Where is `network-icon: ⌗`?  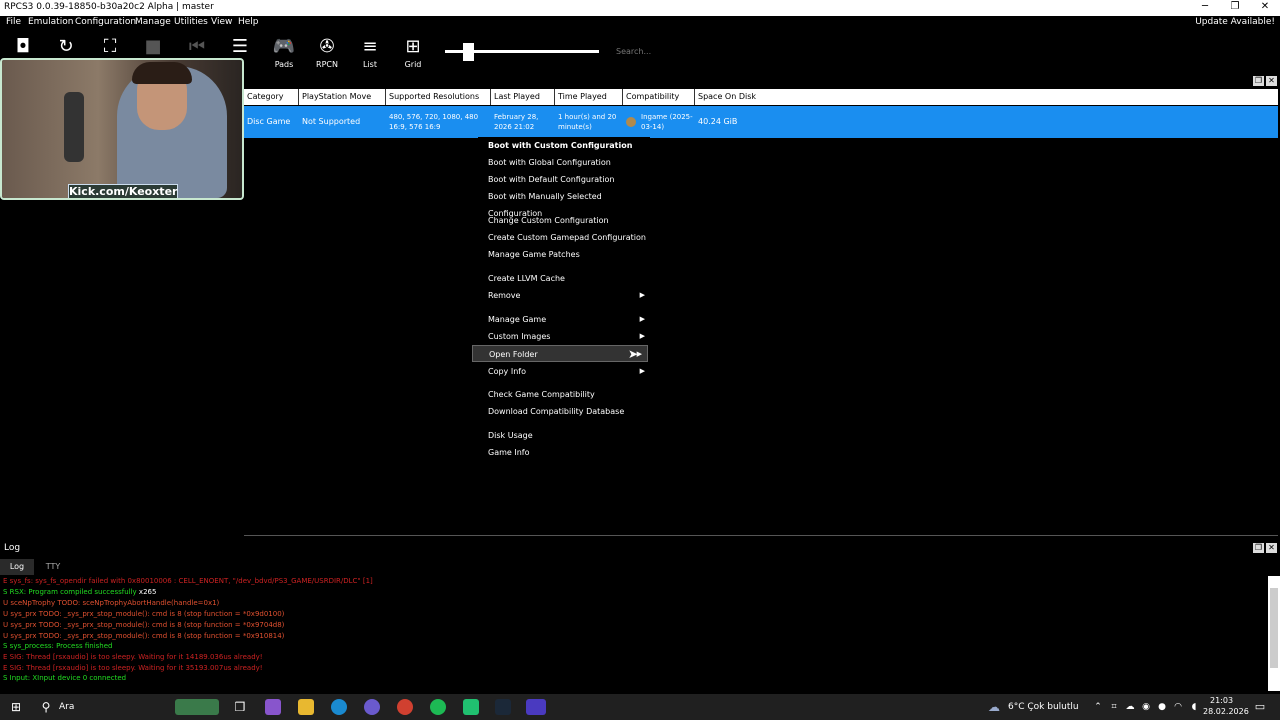 network-icon: ⌗ is located at coordinates (1114, 707).